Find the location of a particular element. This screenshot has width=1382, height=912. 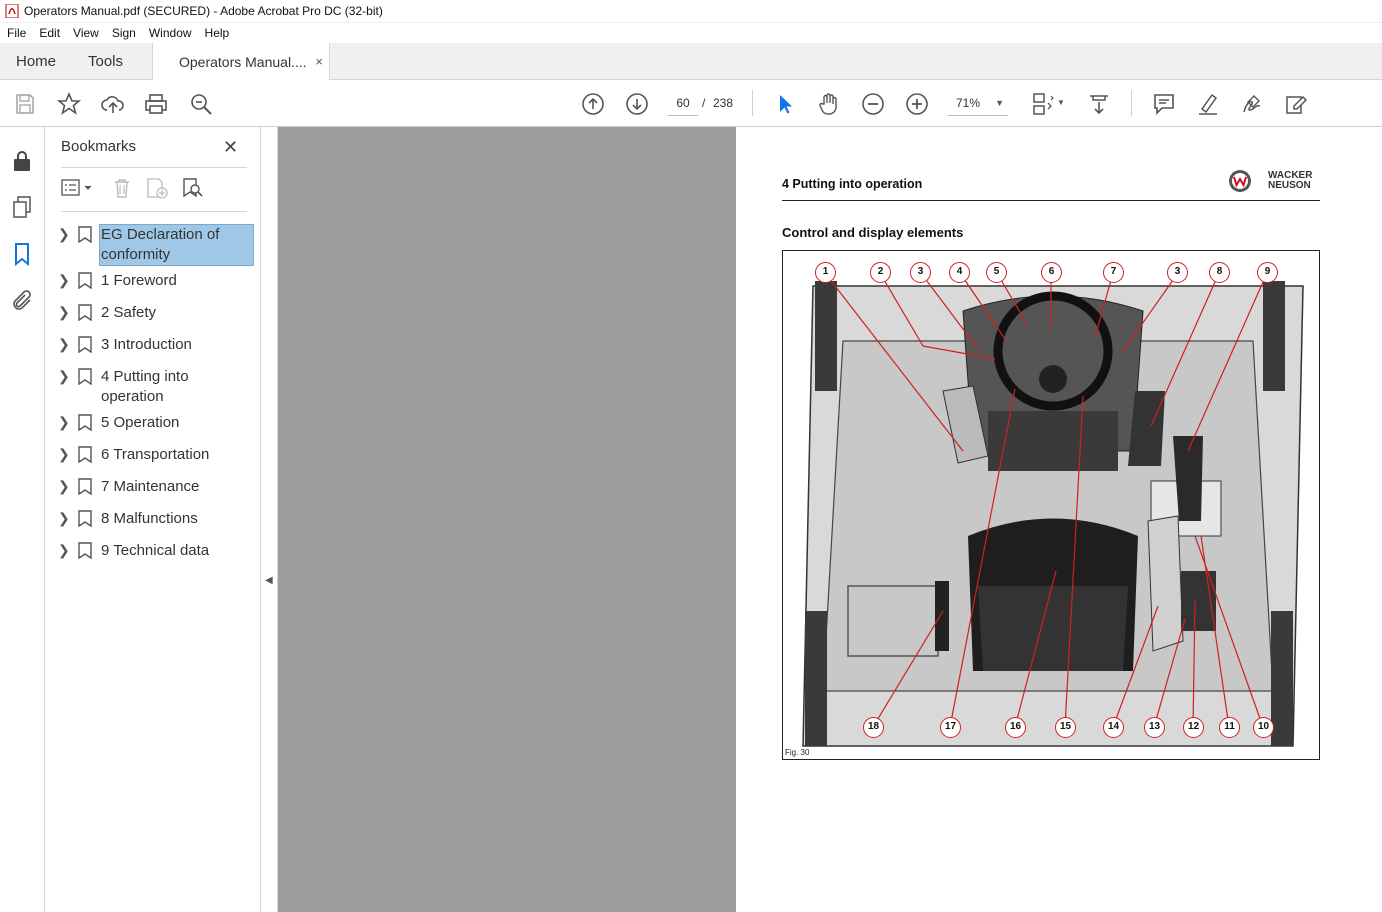

bookmark-label: 7 Maintenance is located at coordinates (150, 486).